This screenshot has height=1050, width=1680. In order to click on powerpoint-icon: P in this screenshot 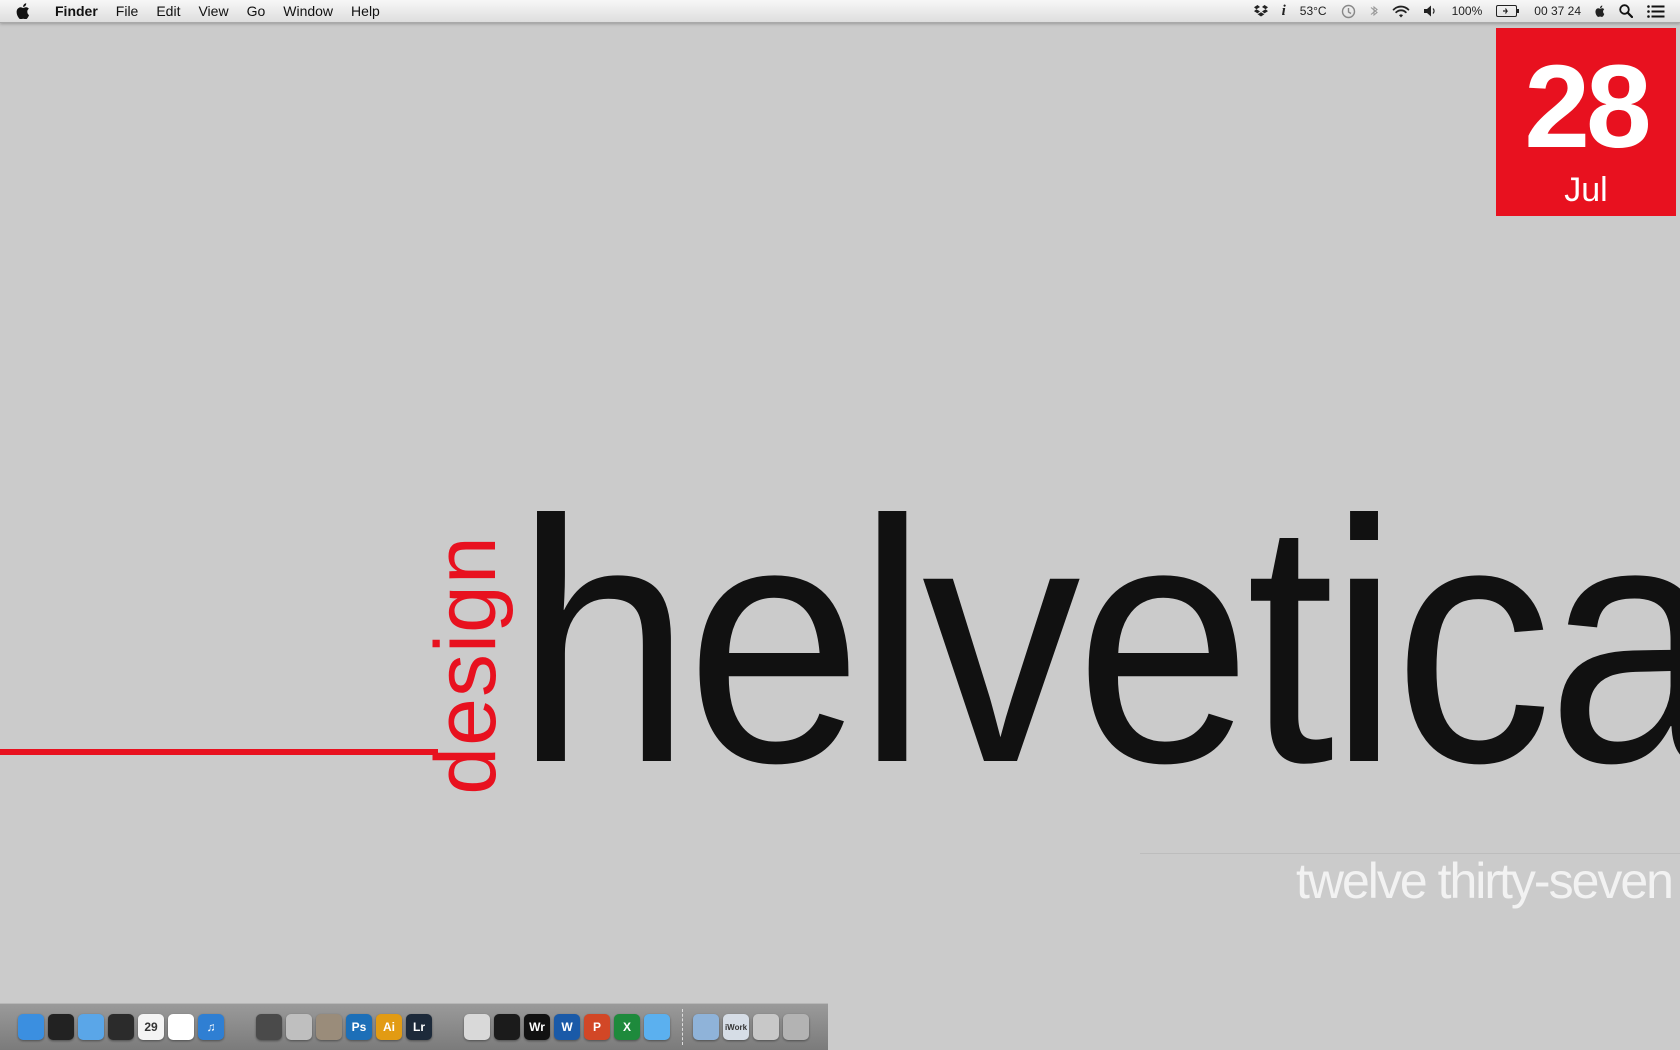, I will do `click(597, 1027)`.